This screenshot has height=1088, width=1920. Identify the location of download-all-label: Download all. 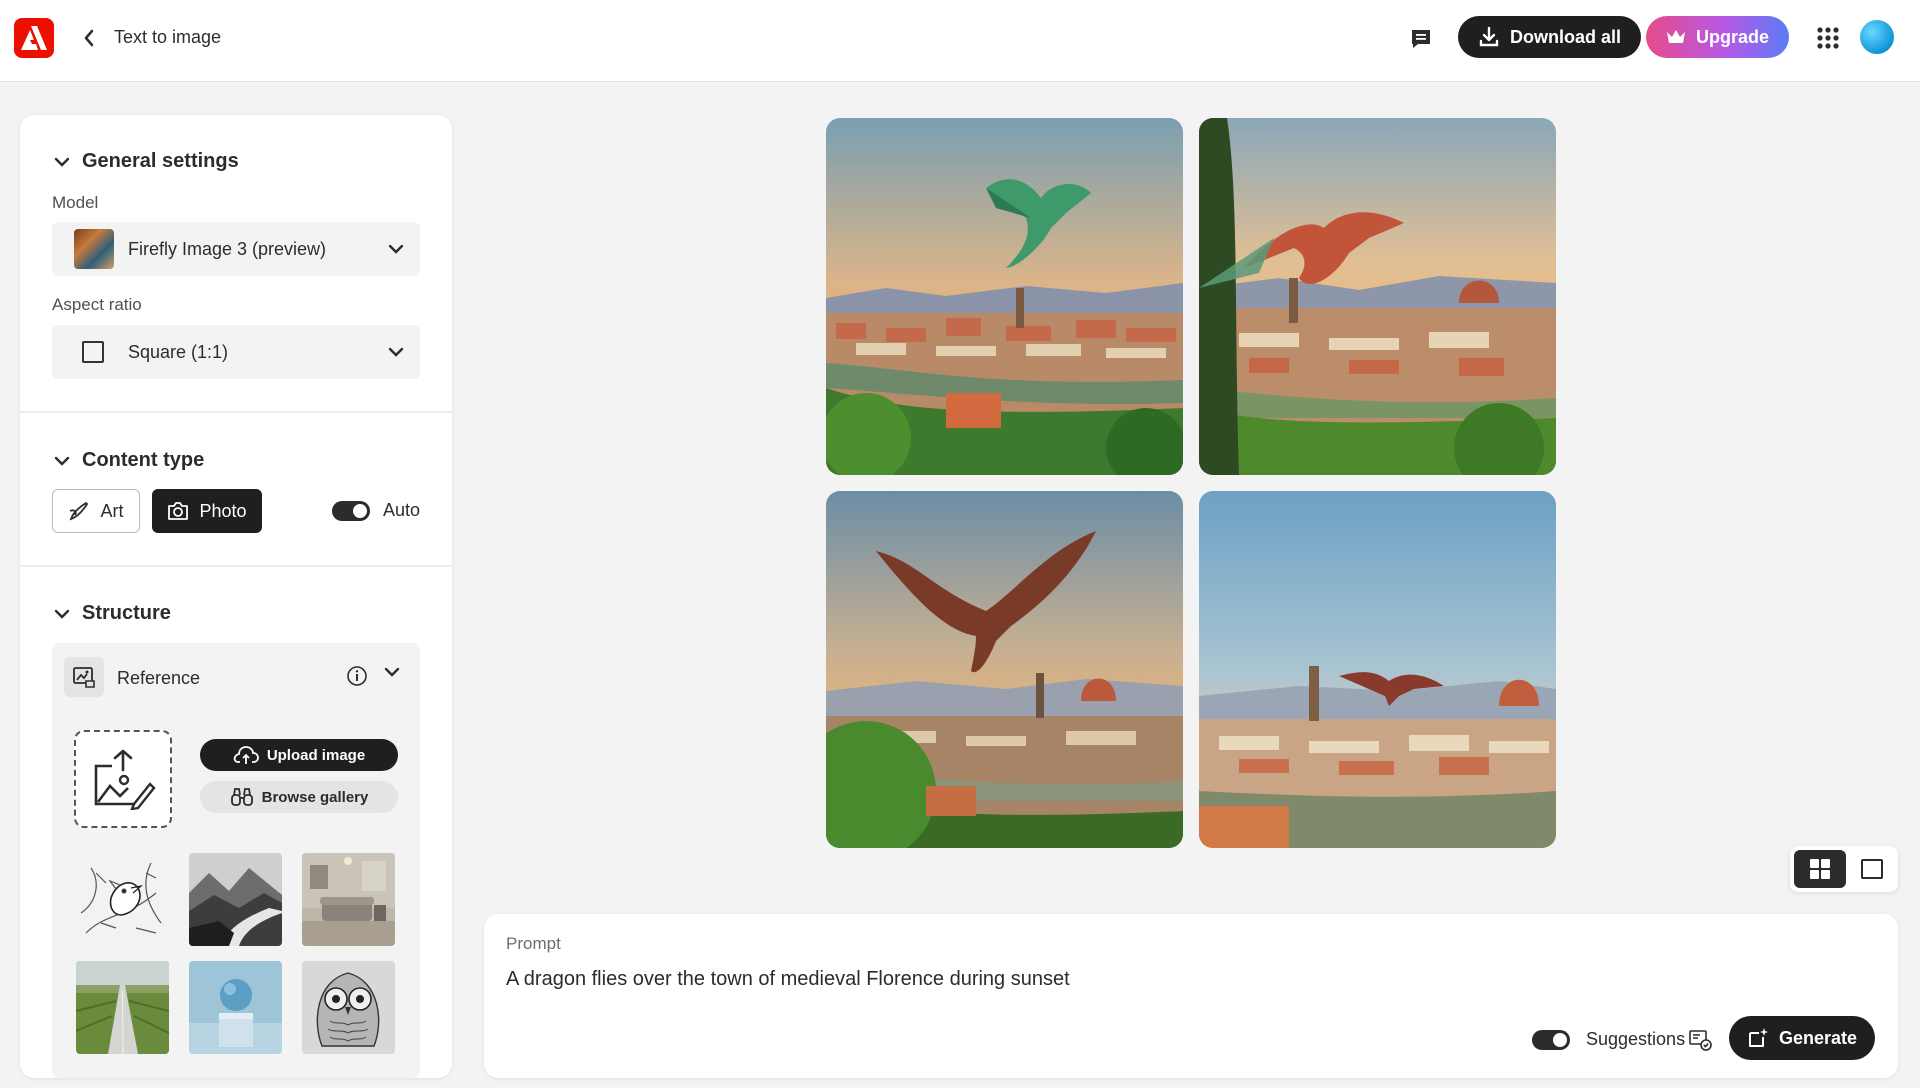
(1565, 36).